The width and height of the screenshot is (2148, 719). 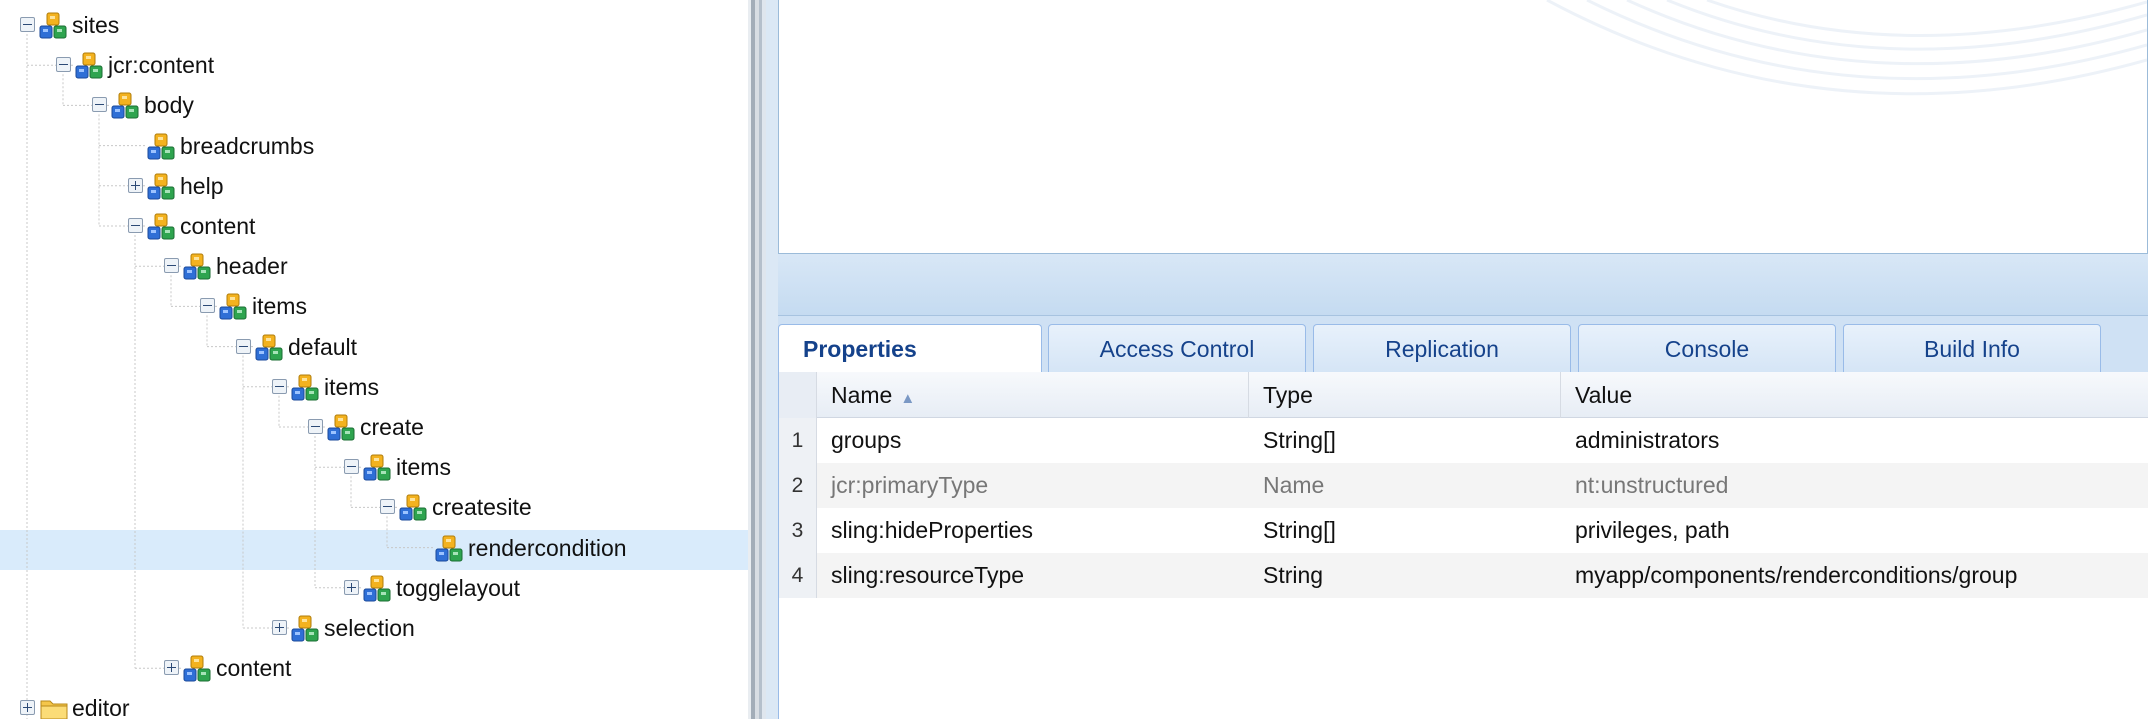 I want to click on sort-ascending-icon: ▲, so click(x=908, y=398).